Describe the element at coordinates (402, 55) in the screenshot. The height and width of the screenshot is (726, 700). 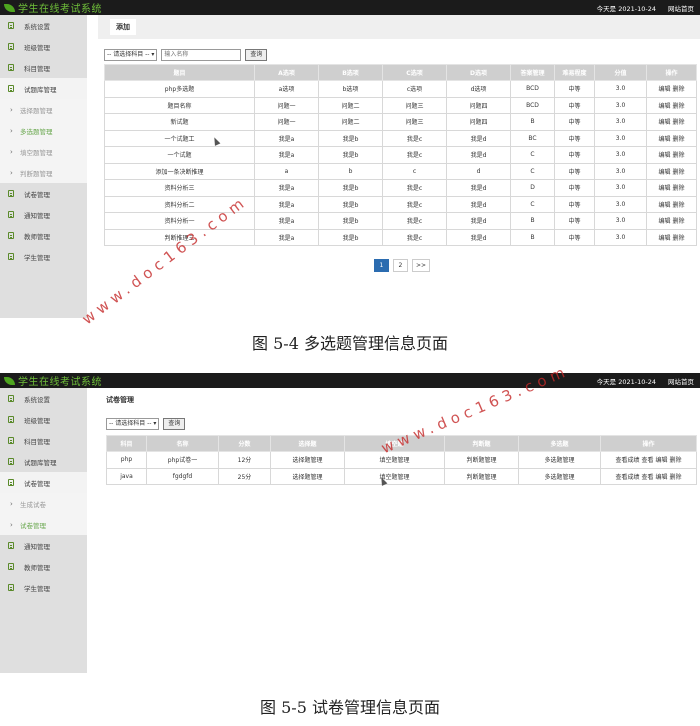
I see `filter-bar: -- 请选择科目 -- ▾ 查询` at that location.